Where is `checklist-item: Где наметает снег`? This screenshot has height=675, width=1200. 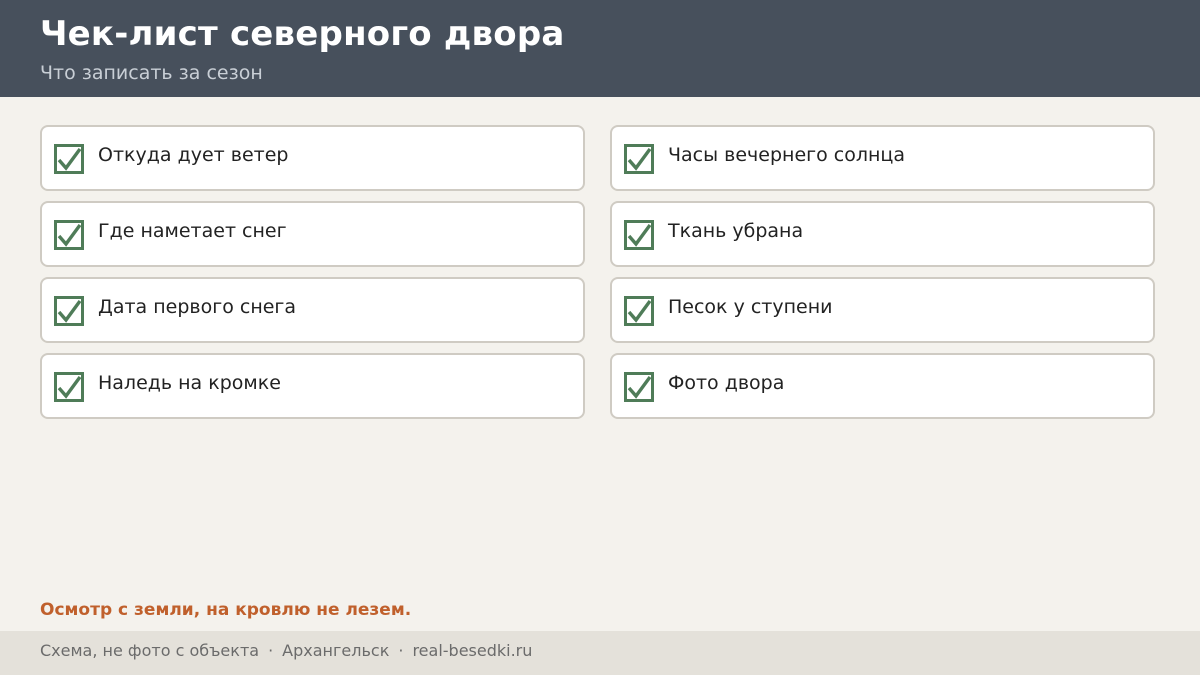 checklist-item: Где наметает снег is located at coordinates (312, 234).